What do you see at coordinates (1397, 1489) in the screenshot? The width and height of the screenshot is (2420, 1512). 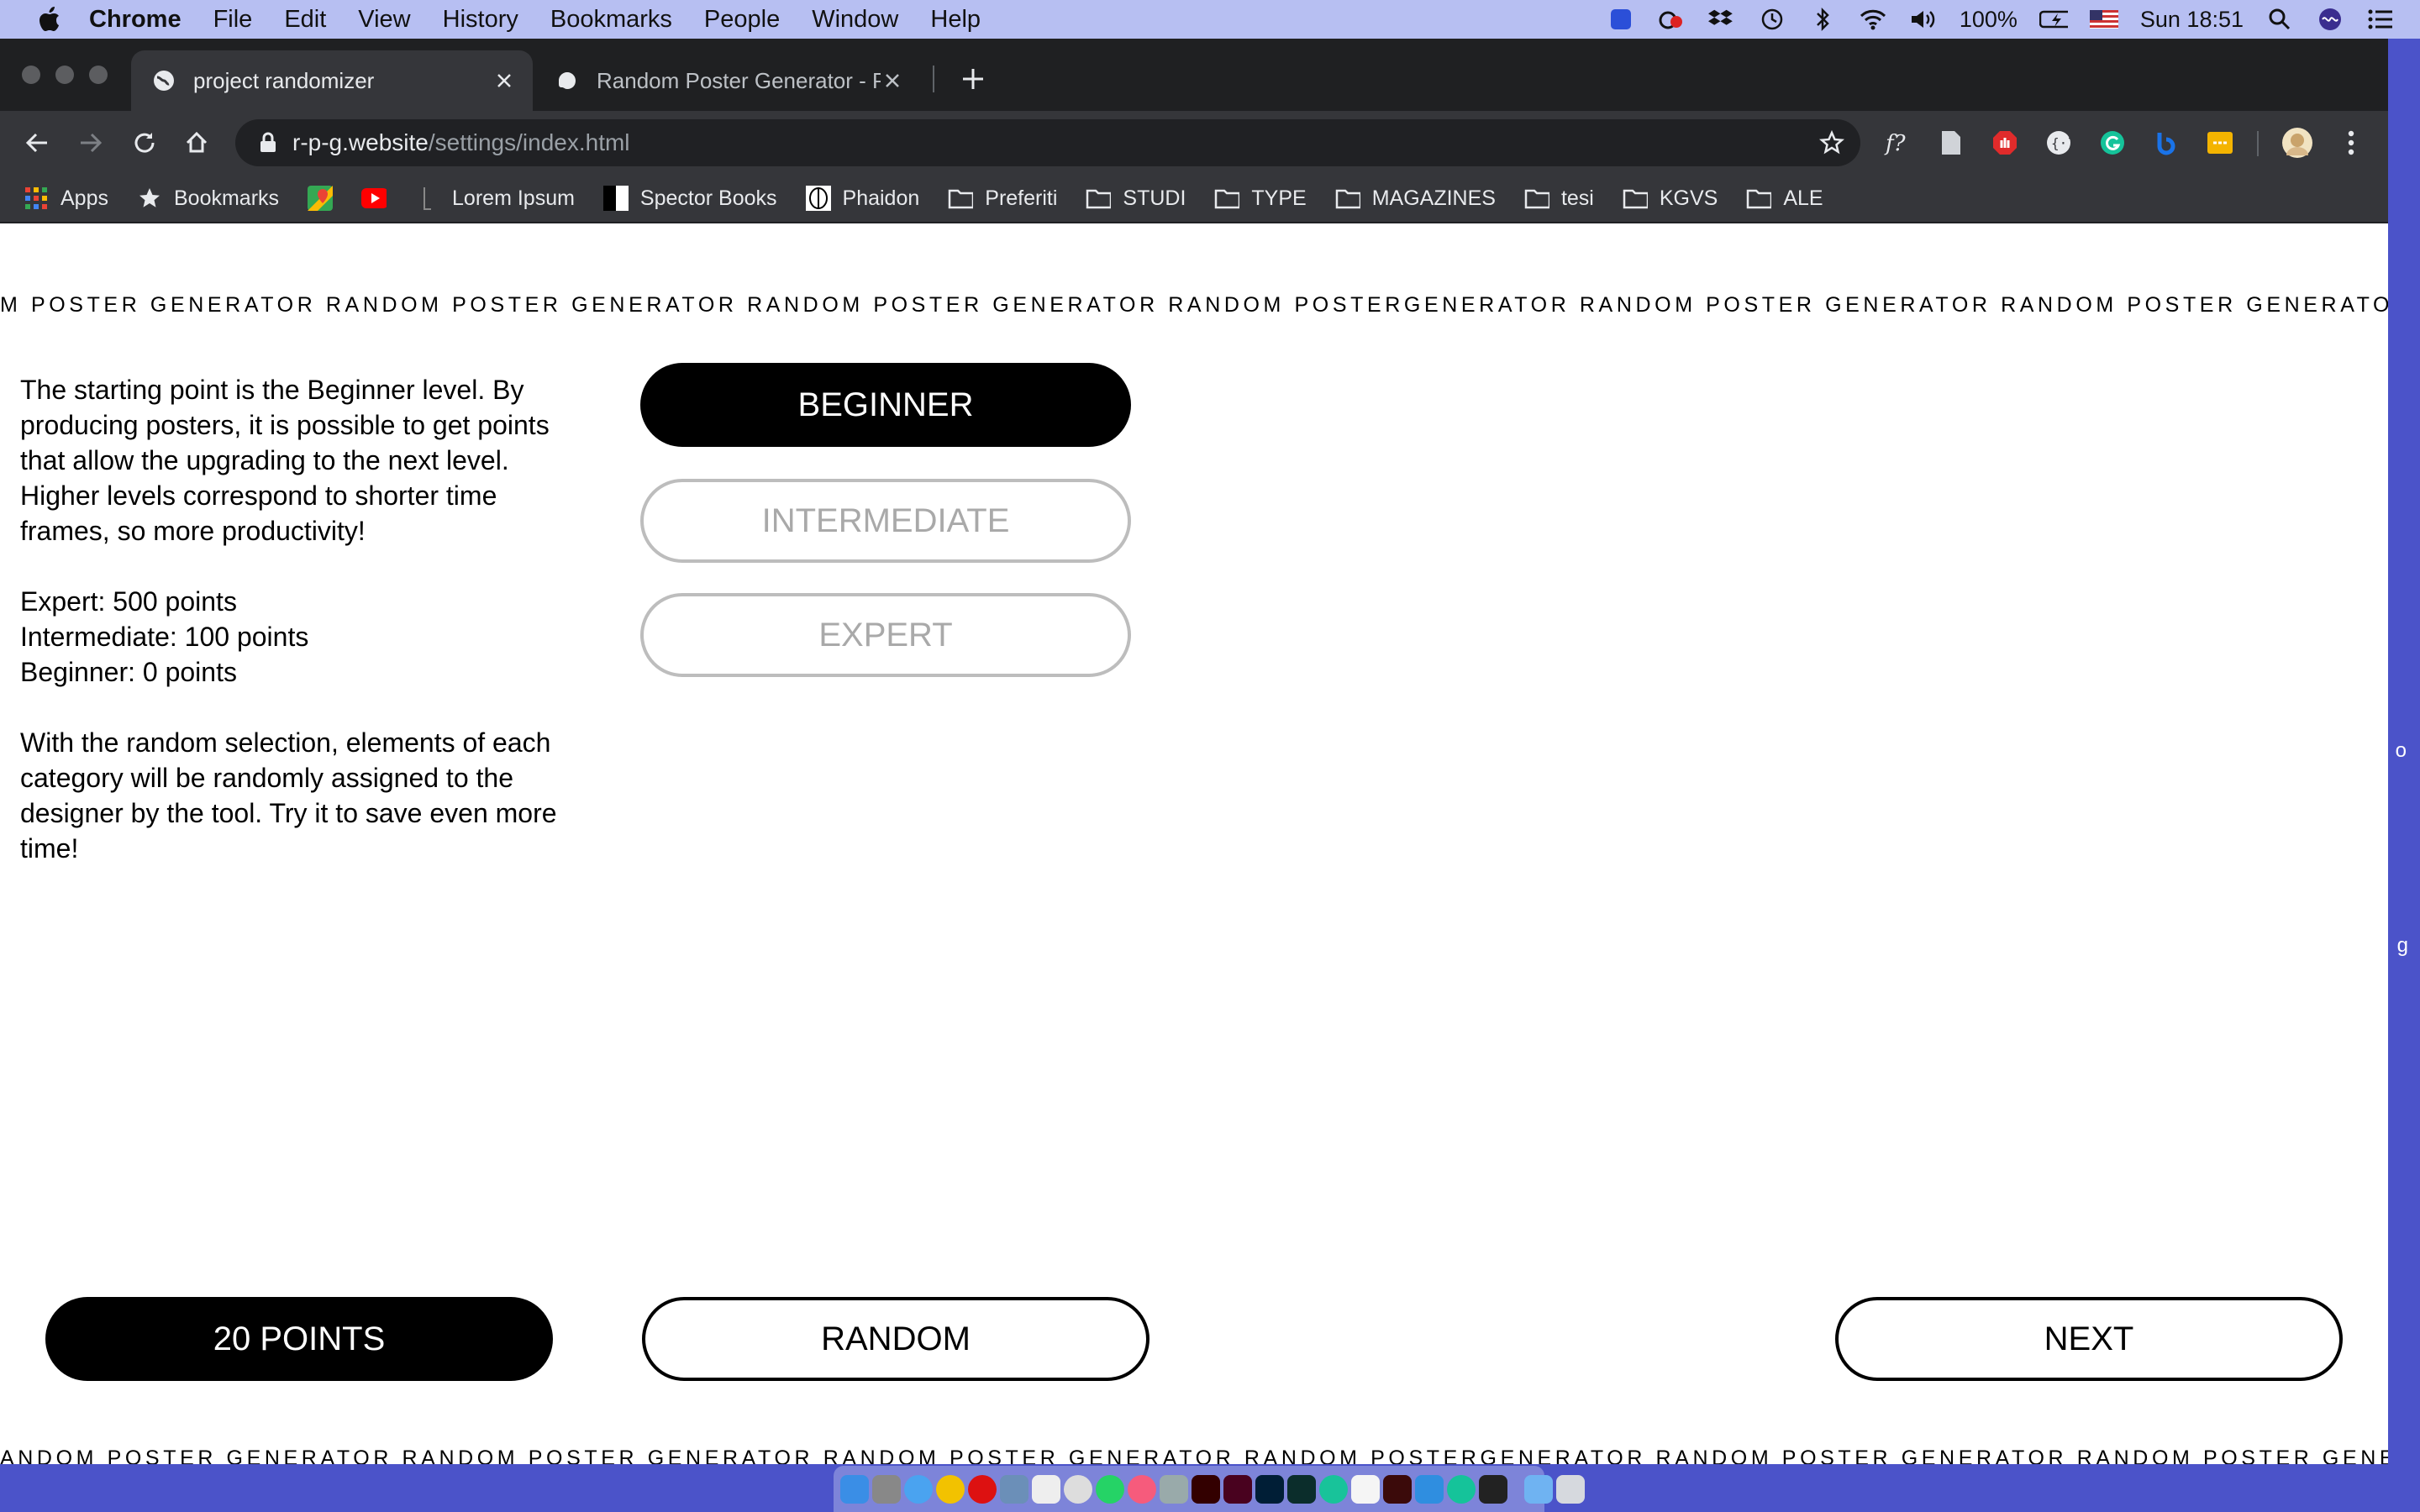 I see `acrobat-app-icon` at bounding box center [1397, 1489].